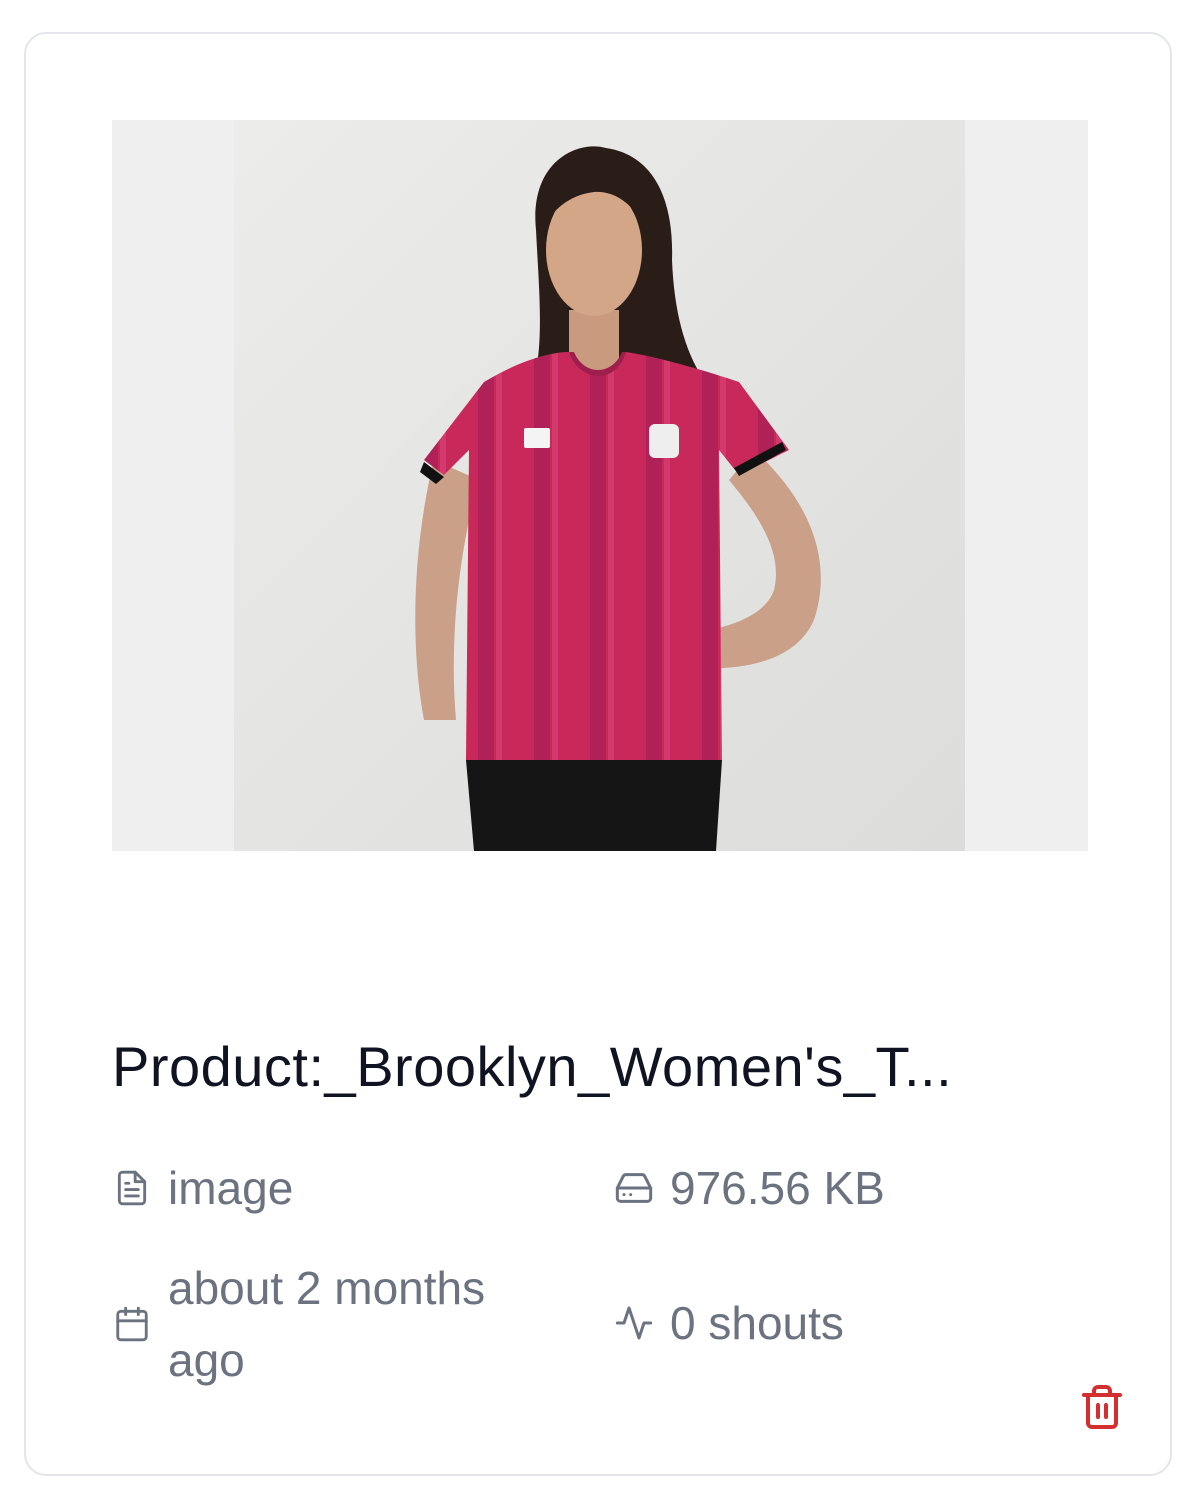 The image size is (1200, 1503). I want to click on file-type-label: image, so click(231, 1188).